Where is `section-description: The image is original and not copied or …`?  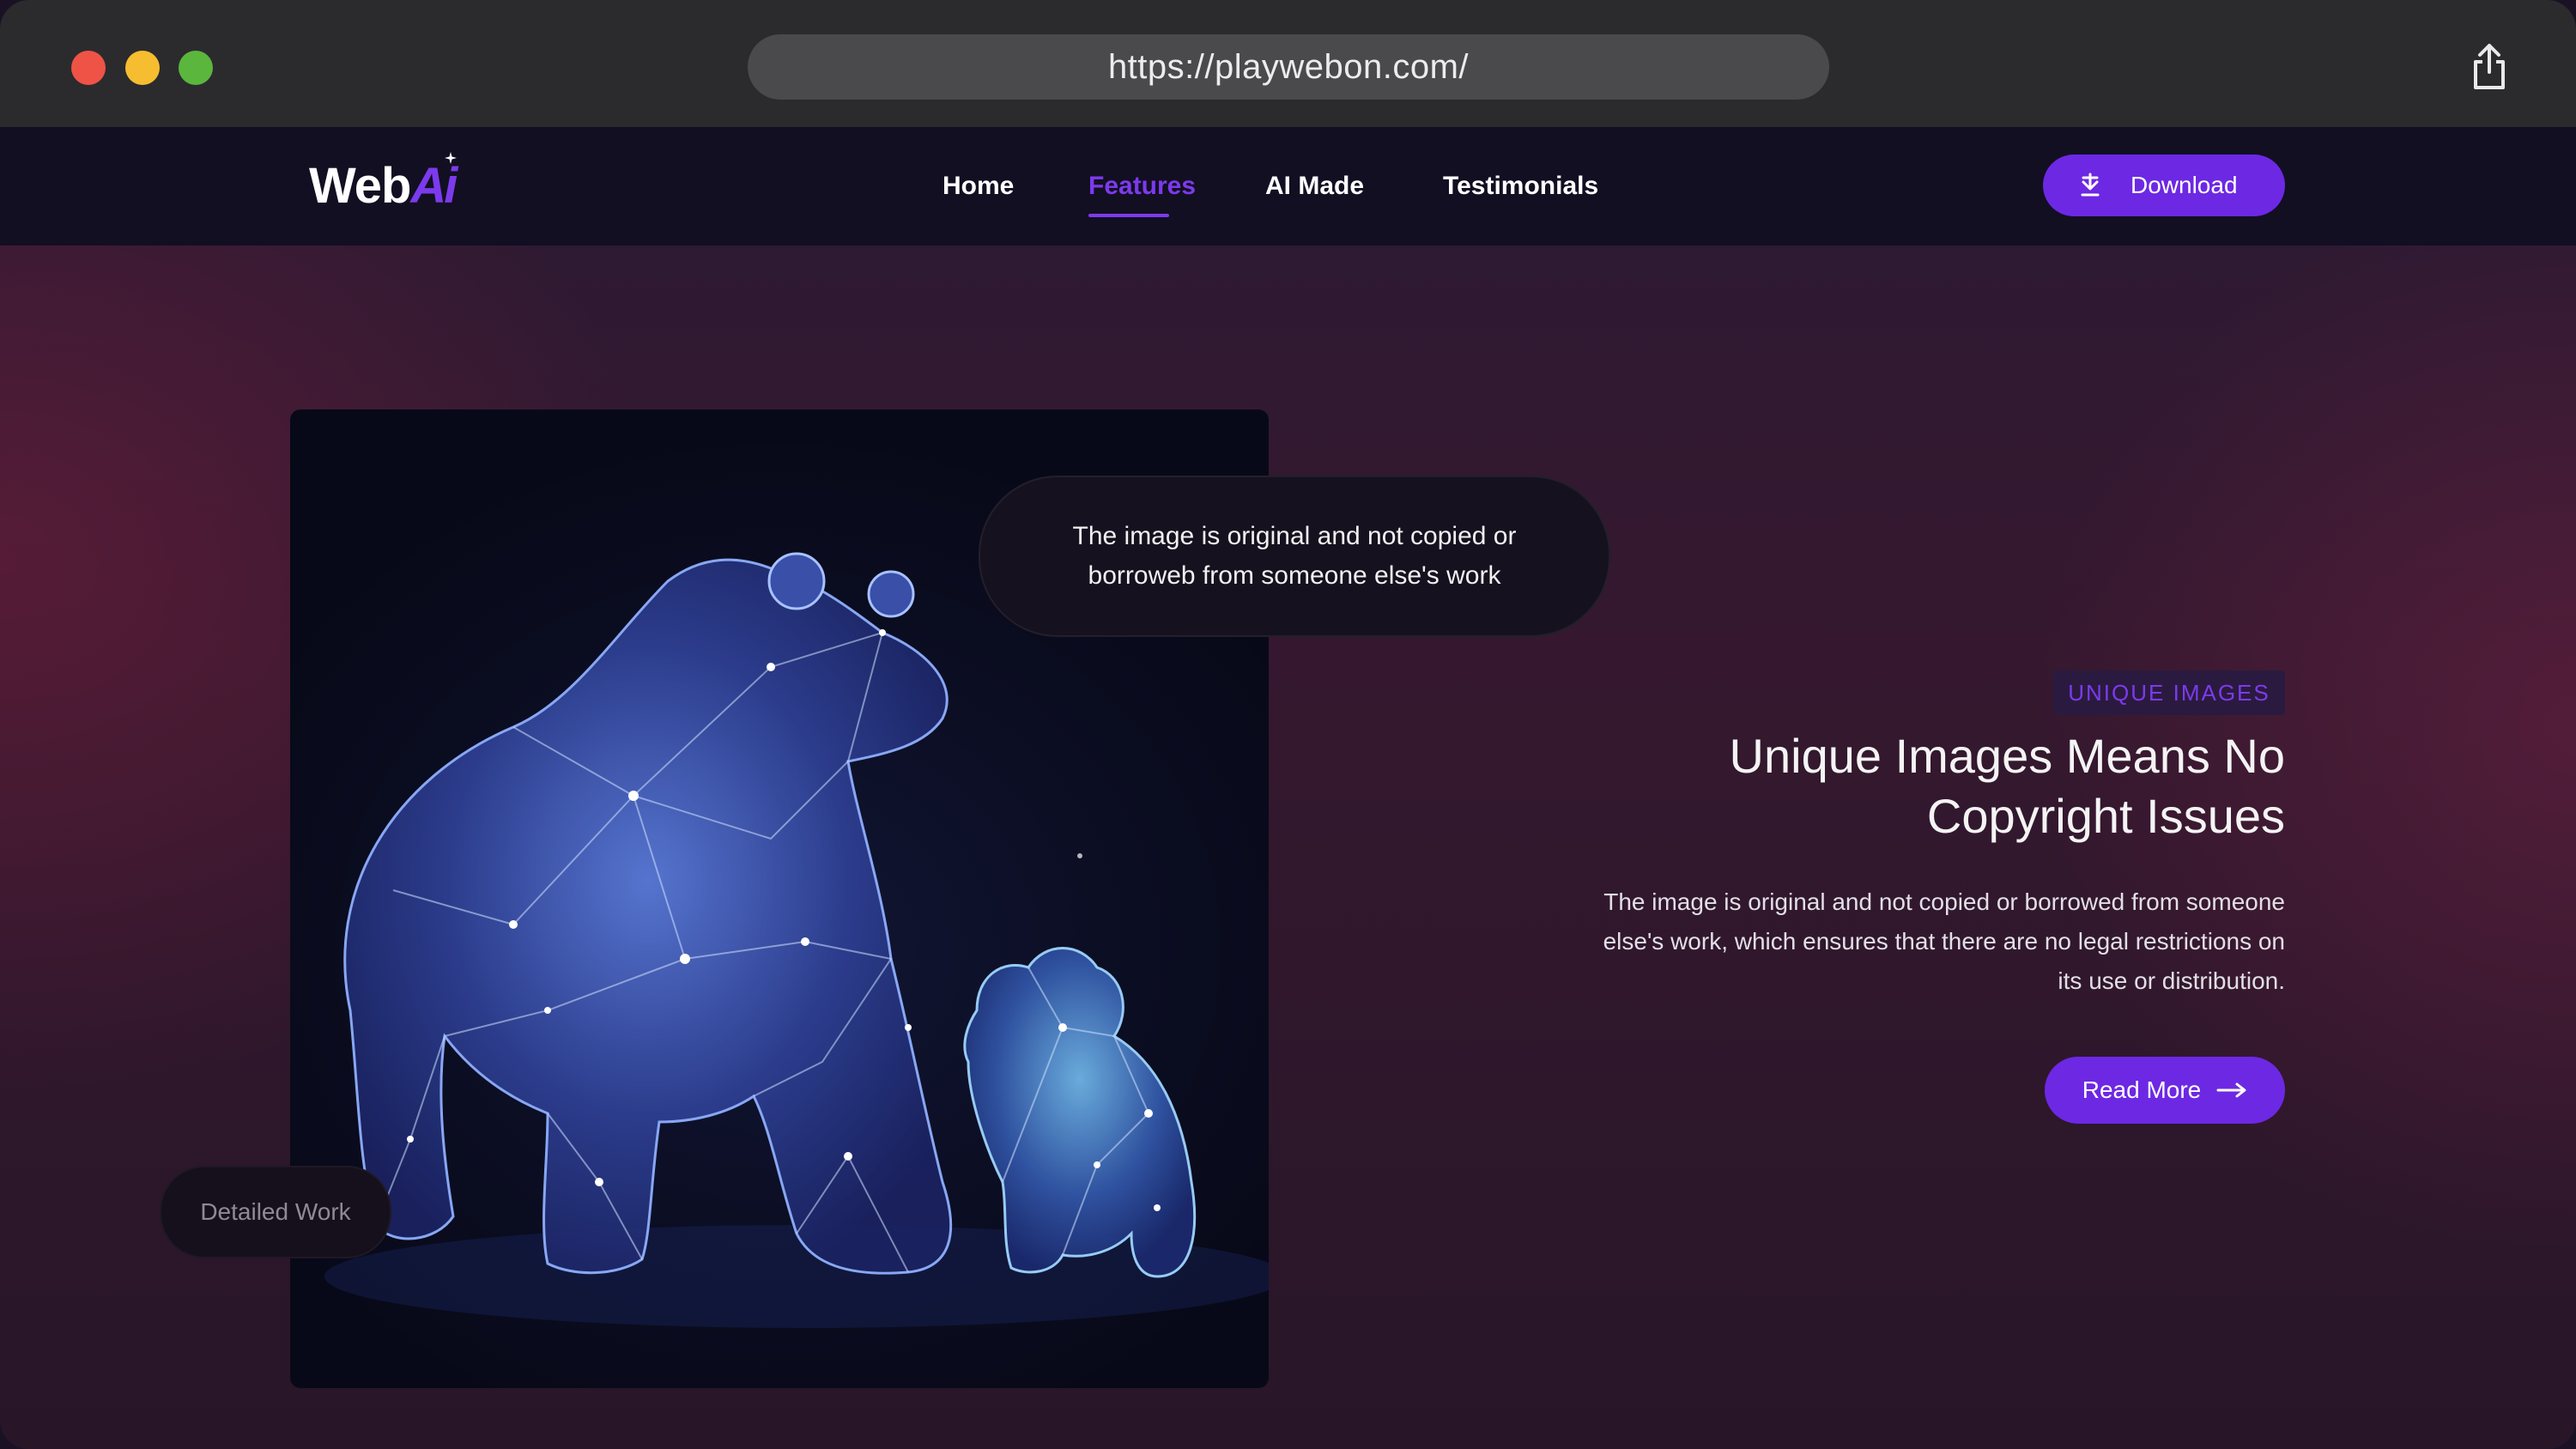
section-description: The image is original and not copied or … is located at coordinates (1944, 941).